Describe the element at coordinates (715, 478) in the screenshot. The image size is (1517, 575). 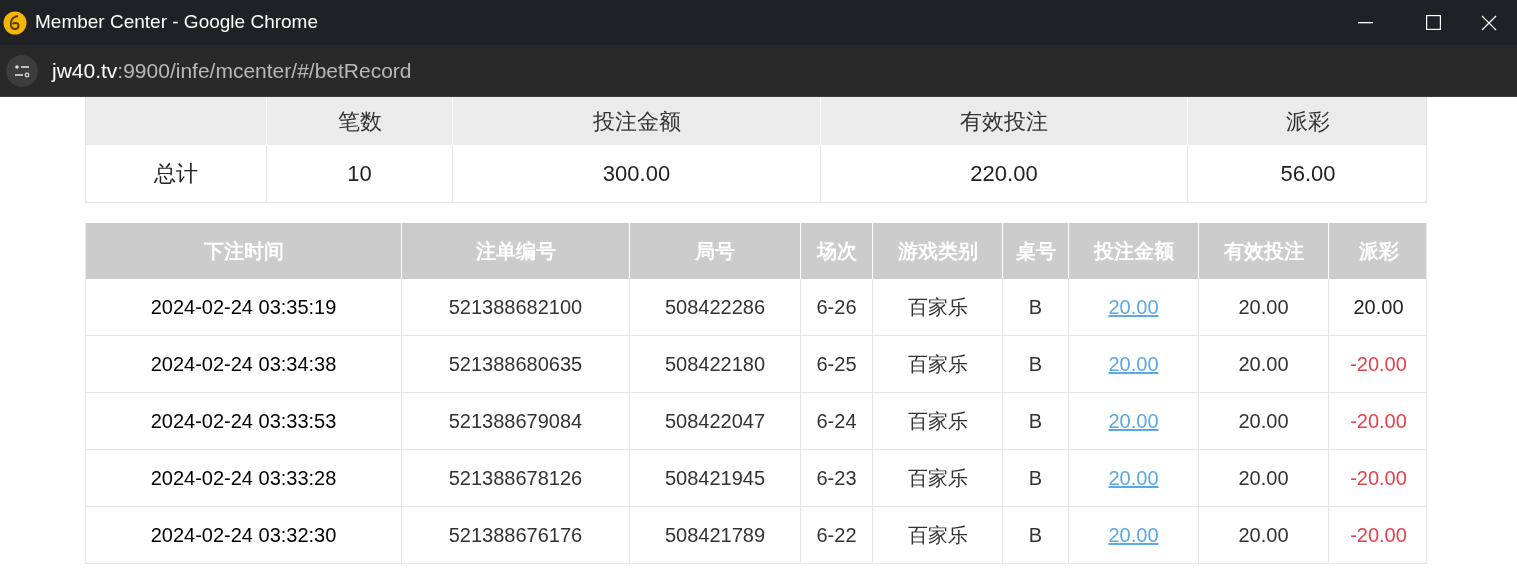
I see `table-cell-text: 508421945` at that location.